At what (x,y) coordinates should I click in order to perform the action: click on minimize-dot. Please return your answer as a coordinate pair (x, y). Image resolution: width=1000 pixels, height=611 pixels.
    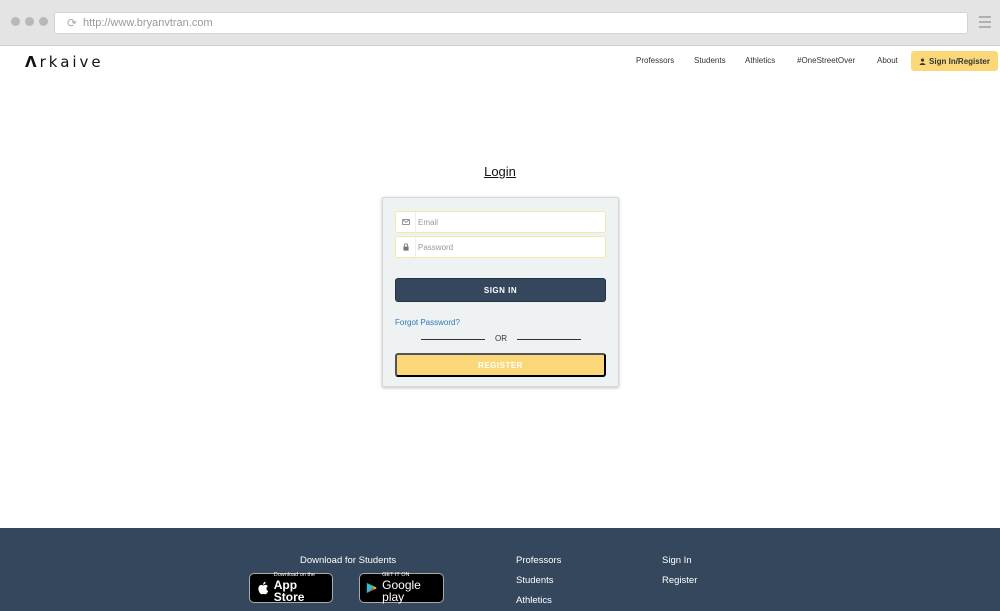
    Looking at the image, I should click on (29, 21).